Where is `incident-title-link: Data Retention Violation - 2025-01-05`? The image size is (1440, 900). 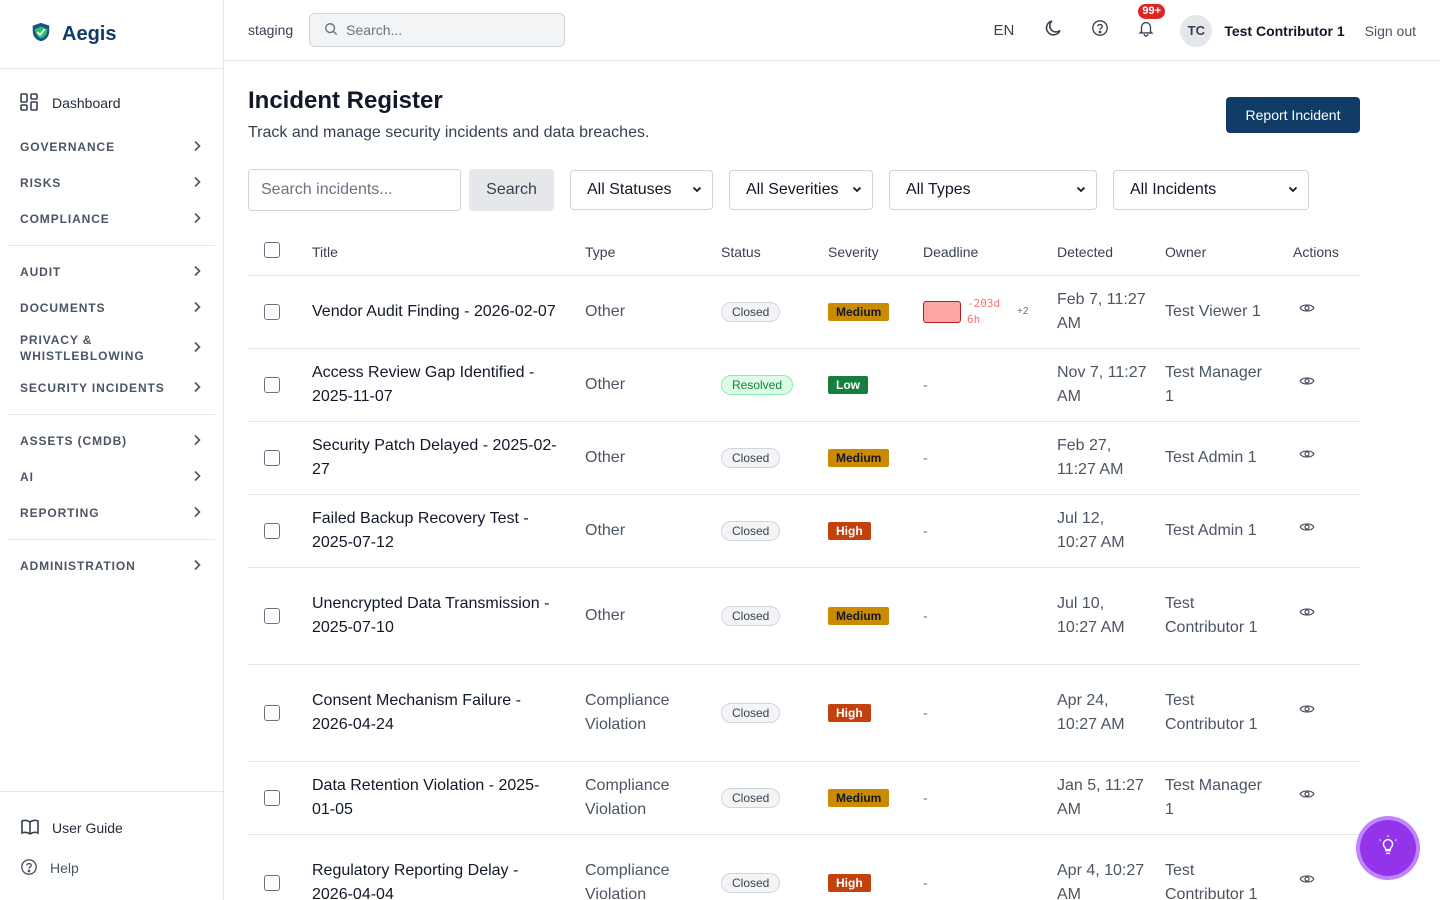
incident-title-link: Data Retention Violation - 2025-01-05 is located at coordinates (437, 798).